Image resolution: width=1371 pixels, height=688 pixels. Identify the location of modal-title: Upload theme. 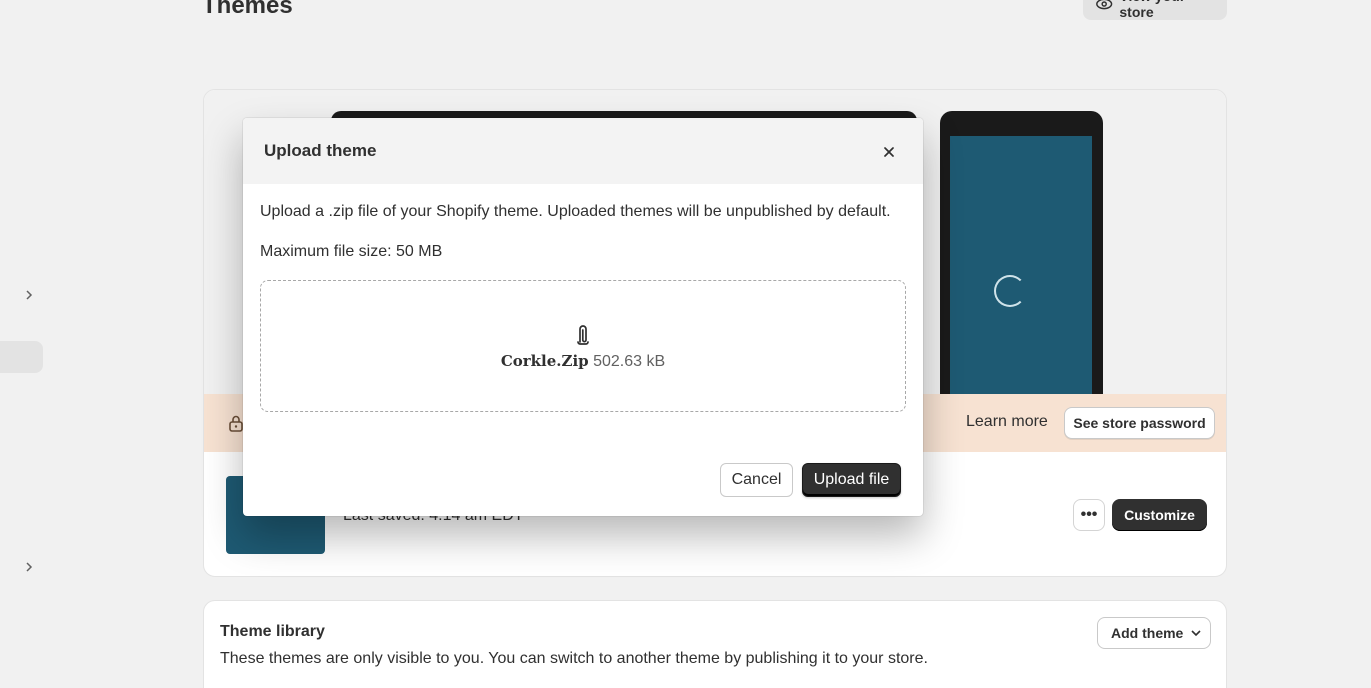
(320, 150).